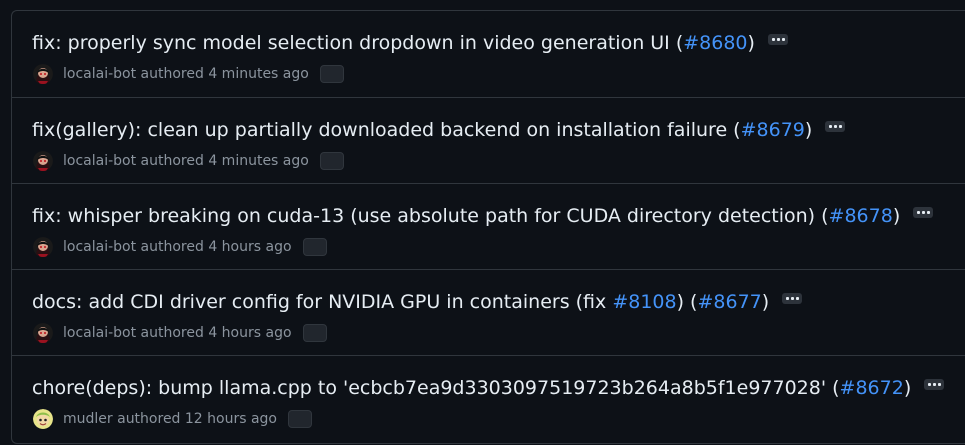 The height and width of the screenshot is (445, 965). What do you see at coordinates (729, 302) in the screenshot?
I see `pr-link: #8677` at bounding box center [729, 302].